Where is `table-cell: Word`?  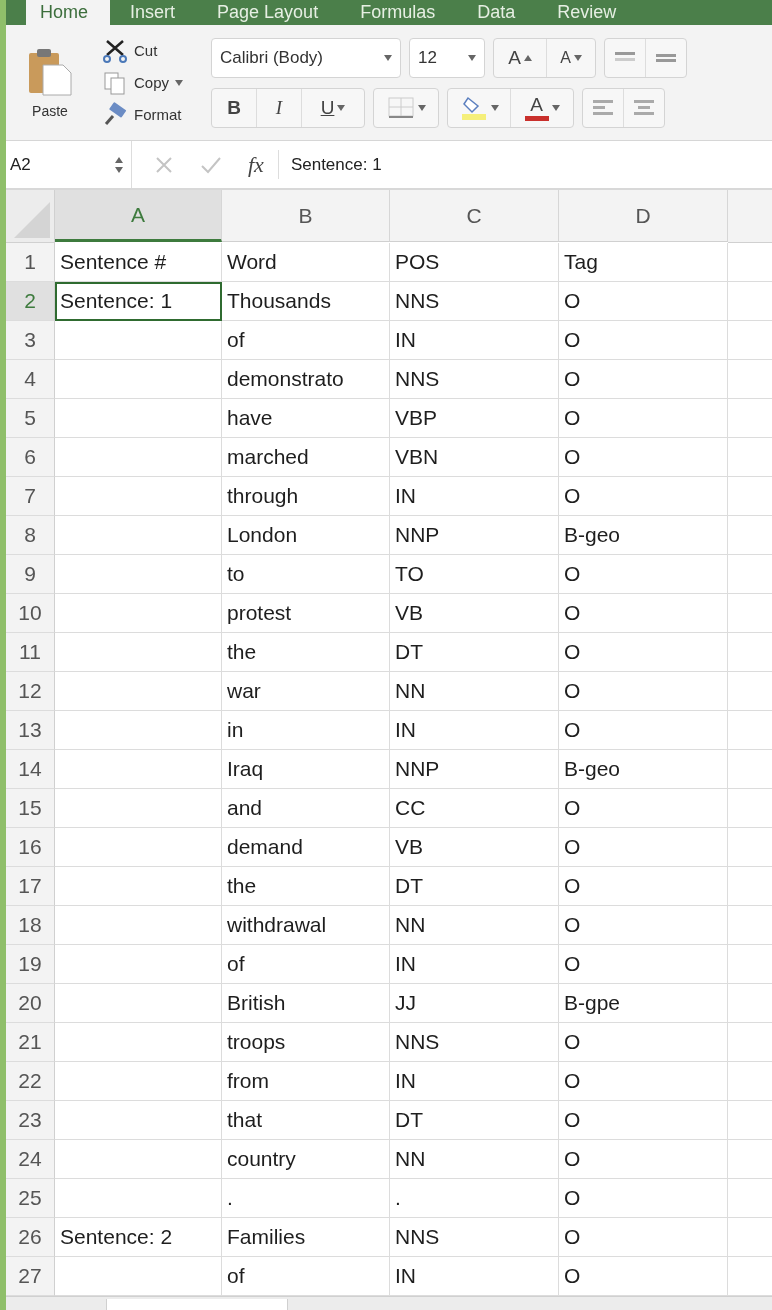 table-cell: Word is located at coordinates (306, 262).